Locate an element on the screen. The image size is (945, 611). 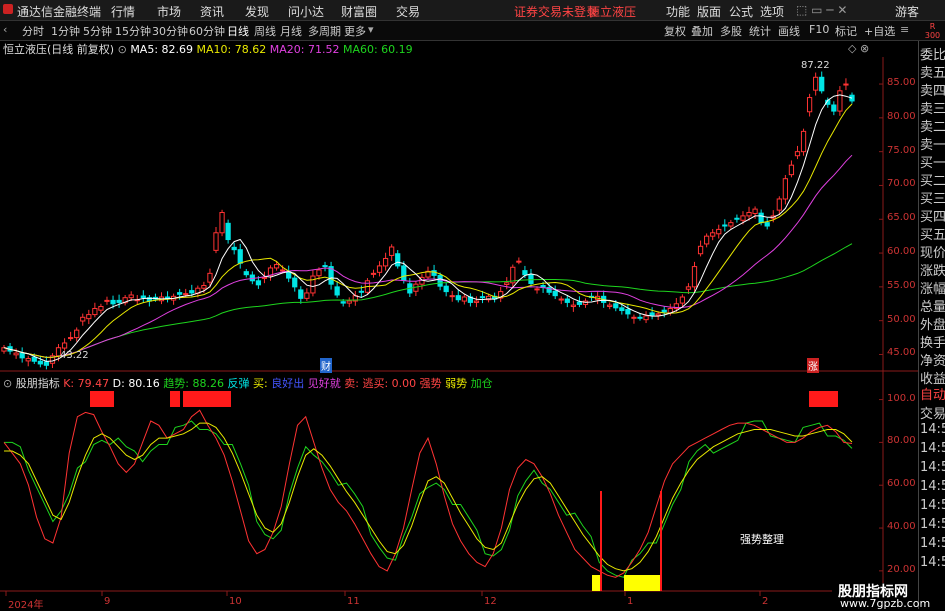
side-panel-item: 买五 is located at coordinates (932, 233).